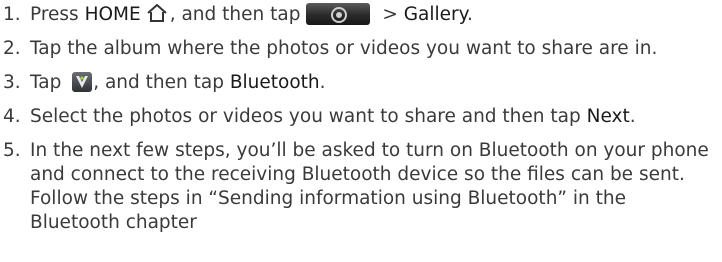 This screenshot has width=722, height=262. I want to click on all-apps-button-icon, so click(338, 14).